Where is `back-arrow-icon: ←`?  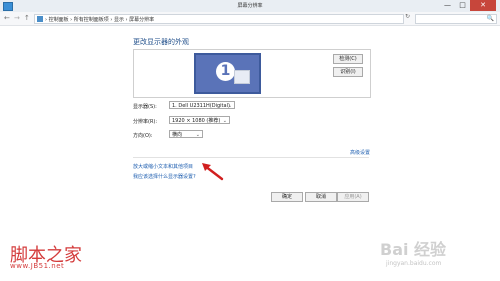
back-arrow-icon: ← is located at coordinates (7, 18).